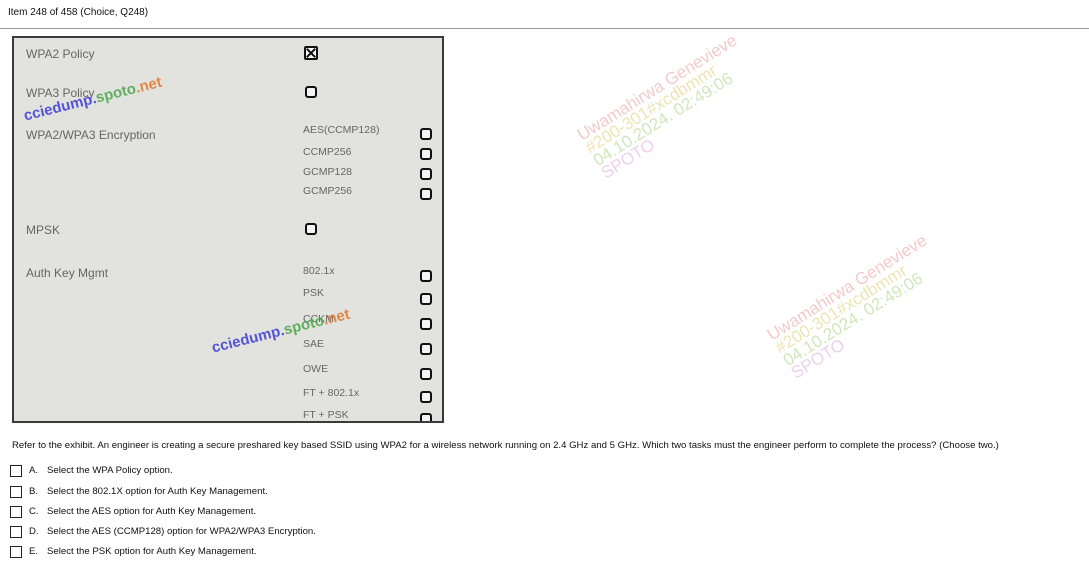 The width and height of the screenshot is (1089, 568). Describe the element at coordinates (316, 369) in the screenshot. I see `akm-option-owe: OWE` at that location.